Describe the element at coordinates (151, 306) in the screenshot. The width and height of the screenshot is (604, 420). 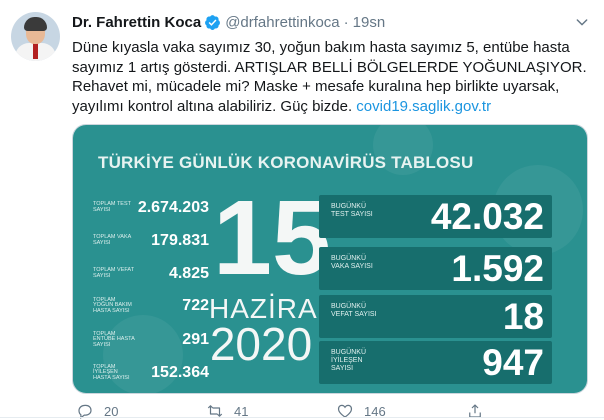
I see `total-icu-row: TOPLAM YOĞUN BAKIM HASTA SAYISI 722` at that location.